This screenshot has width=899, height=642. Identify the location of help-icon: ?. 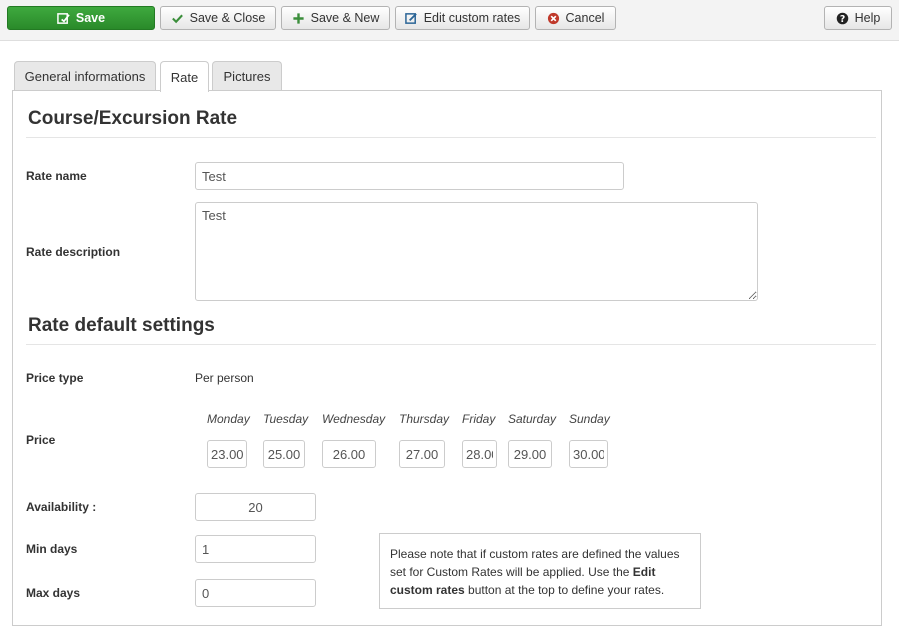
(842, 18).